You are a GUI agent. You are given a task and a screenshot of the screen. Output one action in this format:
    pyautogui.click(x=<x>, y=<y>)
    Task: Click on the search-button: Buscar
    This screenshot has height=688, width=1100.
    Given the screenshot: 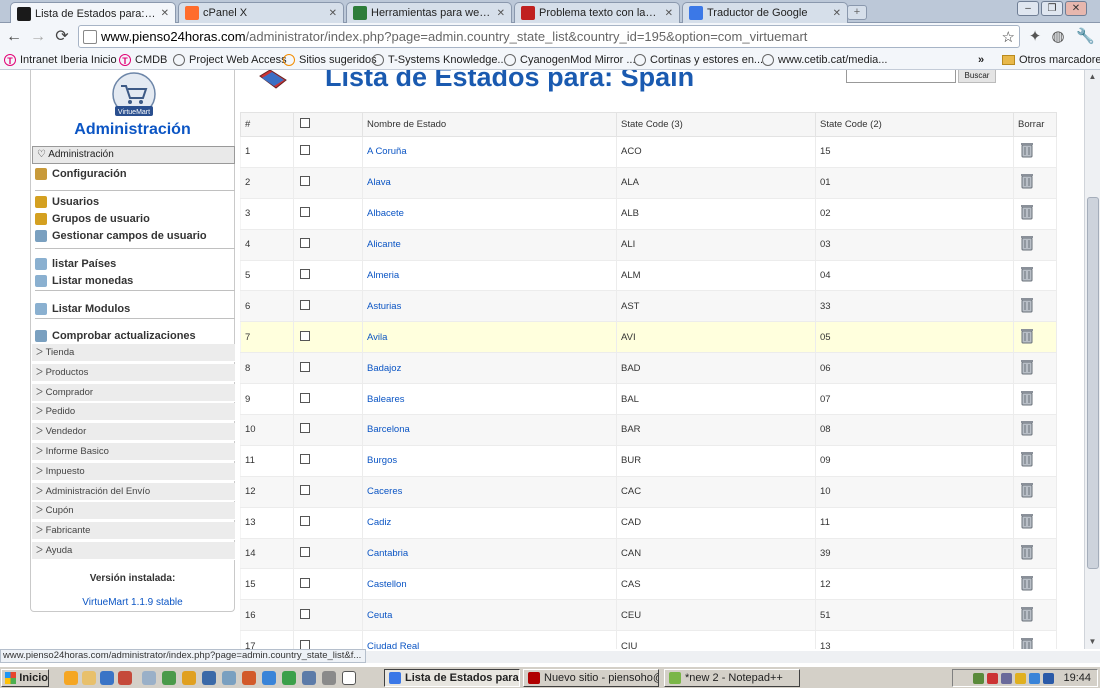 What is the action you would take?
    pyautogui.click(x=977, y=76)
    